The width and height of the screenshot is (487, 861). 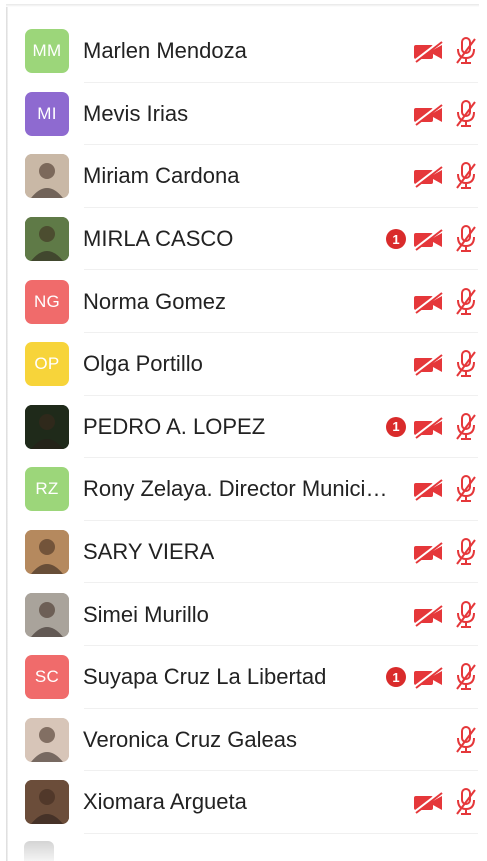 I want to click on avatar: RZ, so click(x=47, y=489).